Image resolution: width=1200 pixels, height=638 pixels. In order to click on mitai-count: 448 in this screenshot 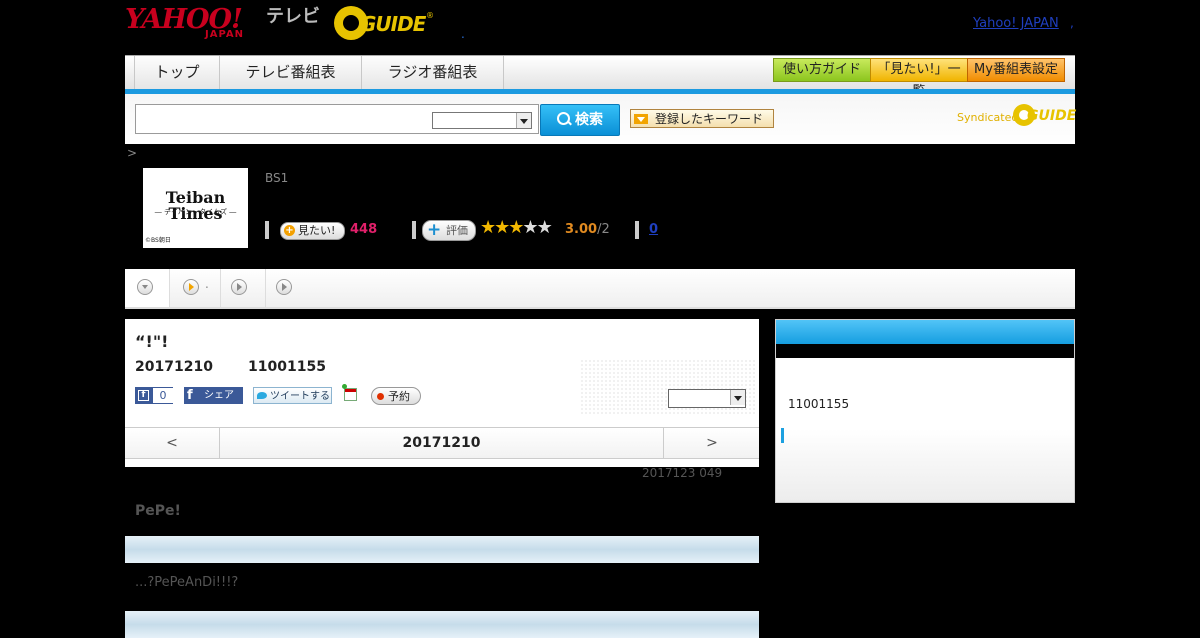, I will do `click(364, 229)`.